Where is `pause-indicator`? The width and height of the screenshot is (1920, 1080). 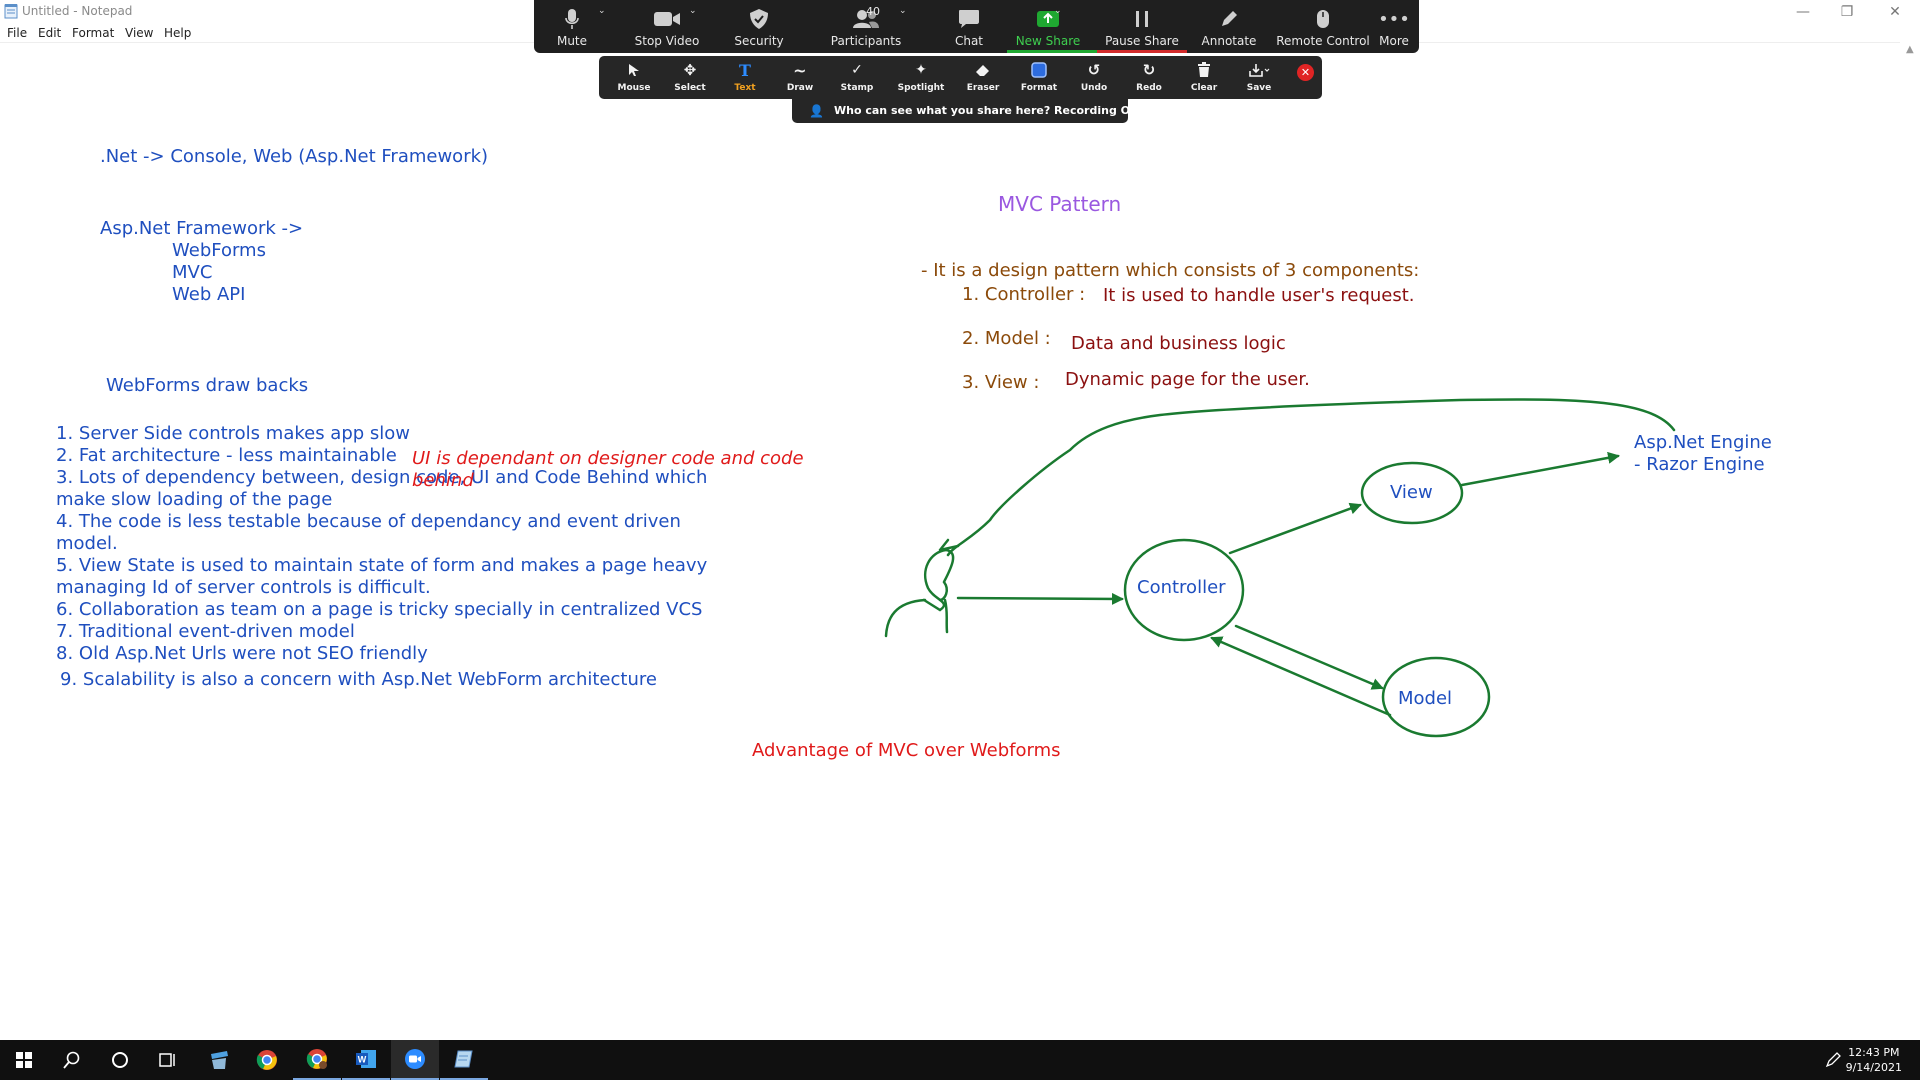 pause-indicator is located at coordinates (1142, 51).